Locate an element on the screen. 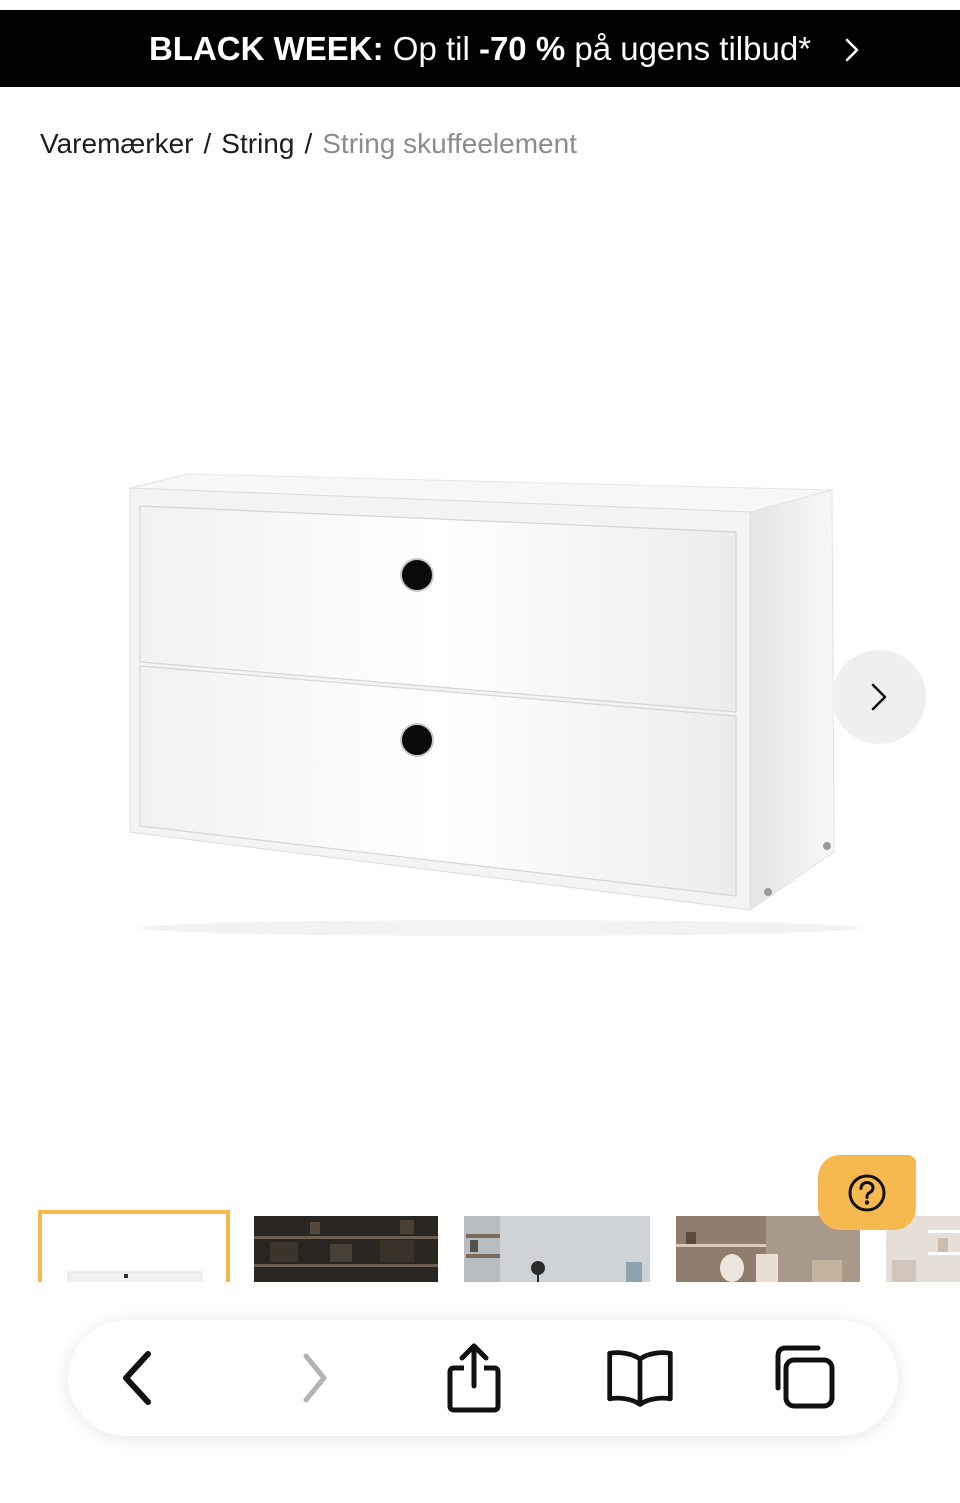  forward-button is located at coordinates (312, 1378).